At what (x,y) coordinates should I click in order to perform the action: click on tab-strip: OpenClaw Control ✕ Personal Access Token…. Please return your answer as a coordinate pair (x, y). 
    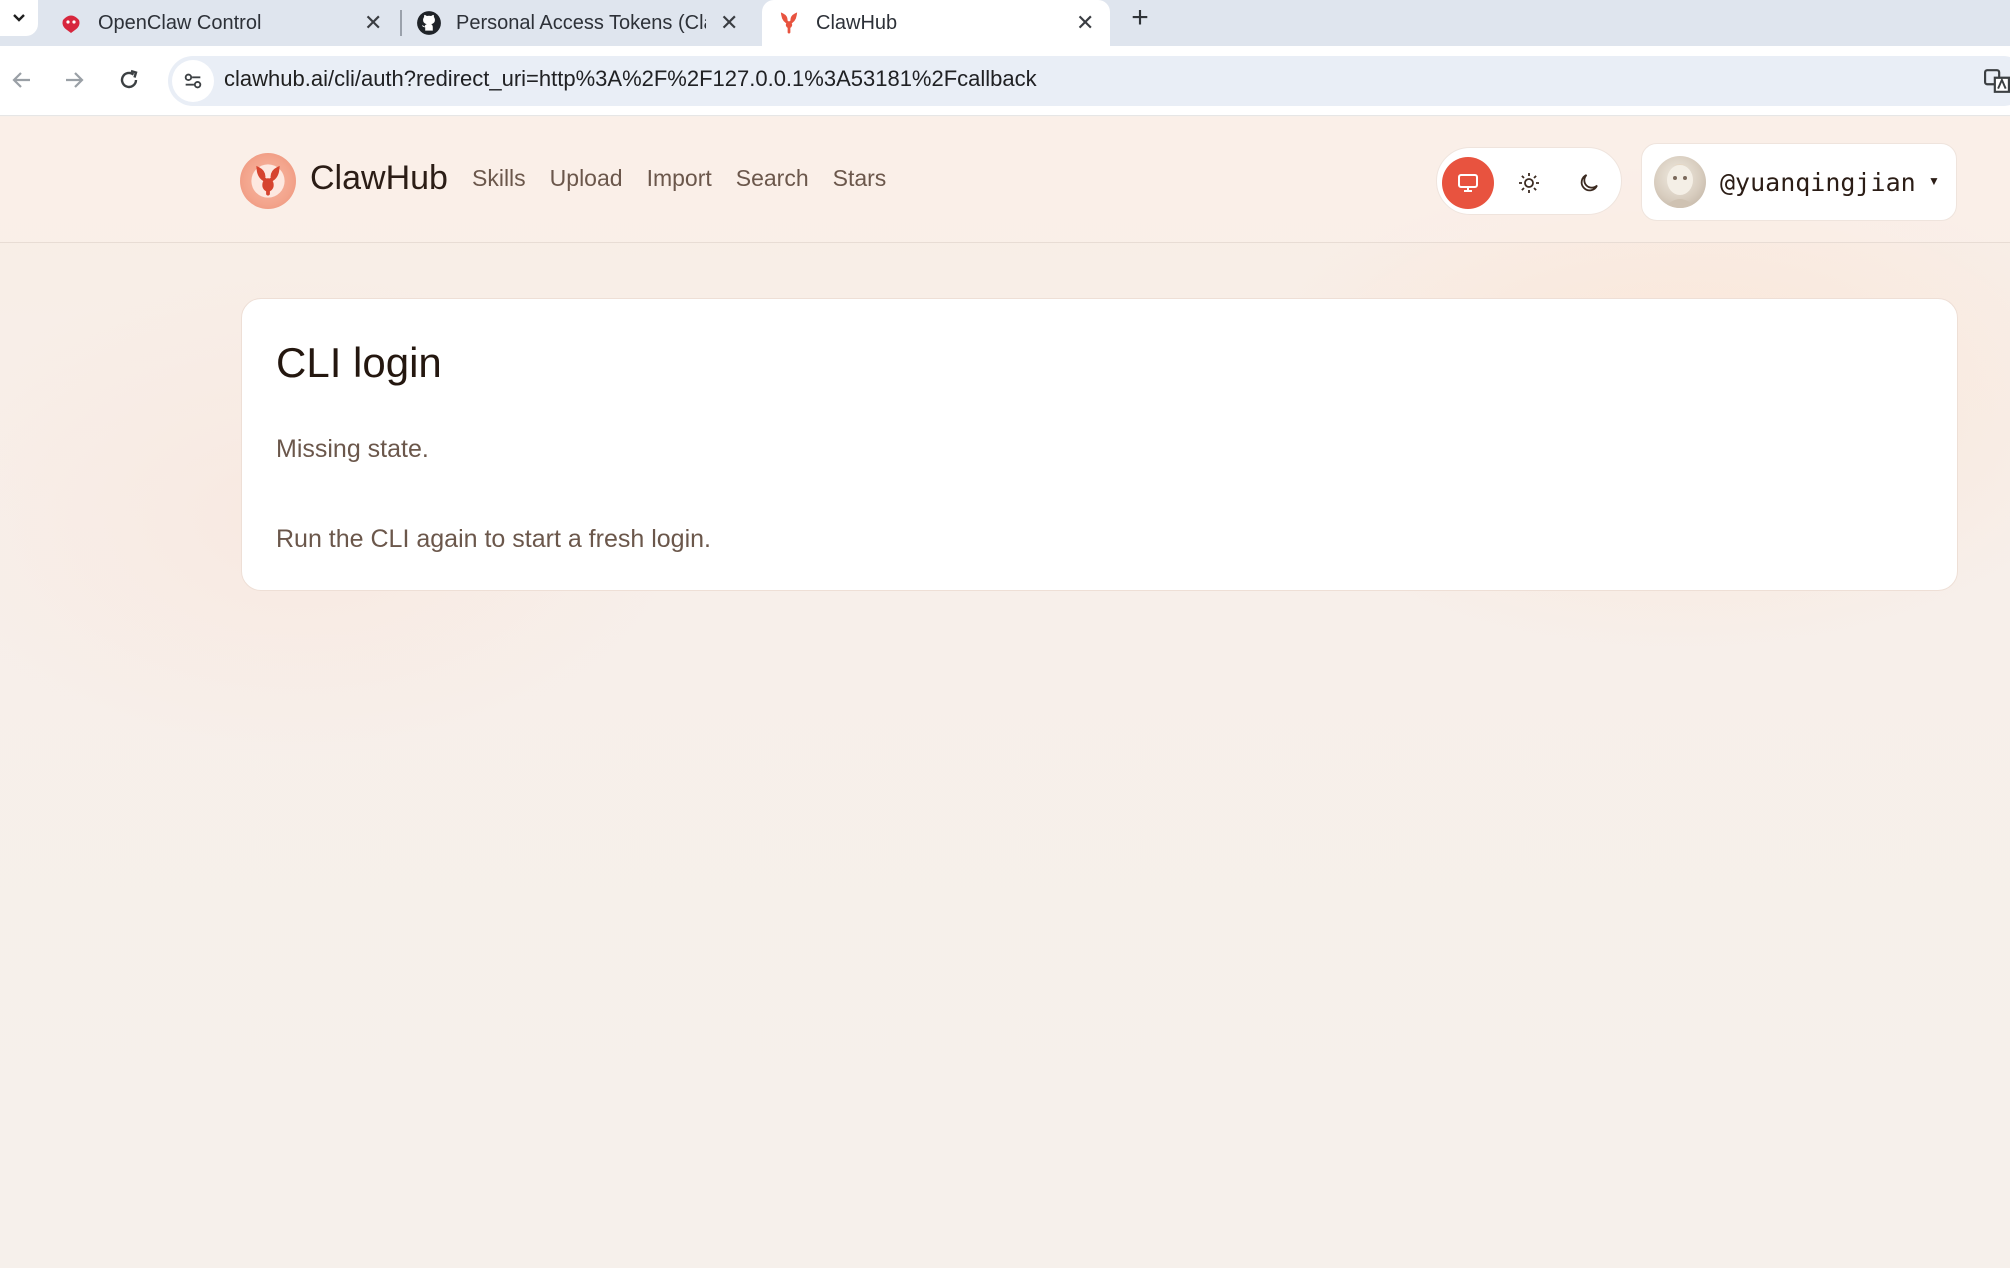
    Looking at the image, I should click on (1005, 23).